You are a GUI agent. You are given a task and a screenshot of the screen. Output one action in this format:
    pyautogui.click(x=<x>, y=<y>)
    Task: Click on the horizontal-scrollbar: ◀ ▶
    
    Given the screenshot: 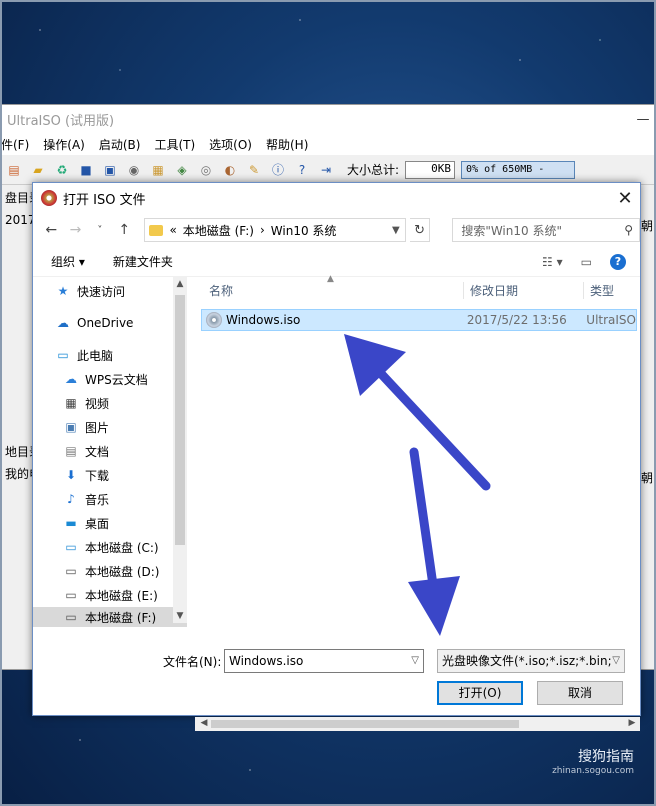 What is the action you would take?
    pyautogui.click(x=417, y=724)
    